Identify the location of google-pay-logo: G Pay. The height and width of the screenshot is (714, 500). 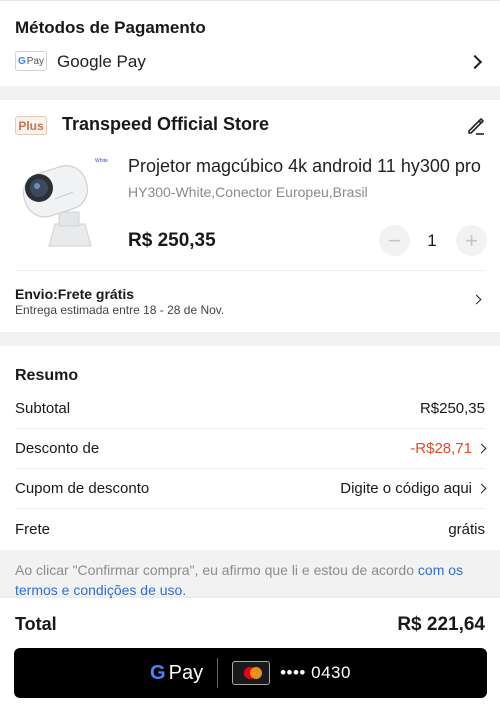
(177, 672).